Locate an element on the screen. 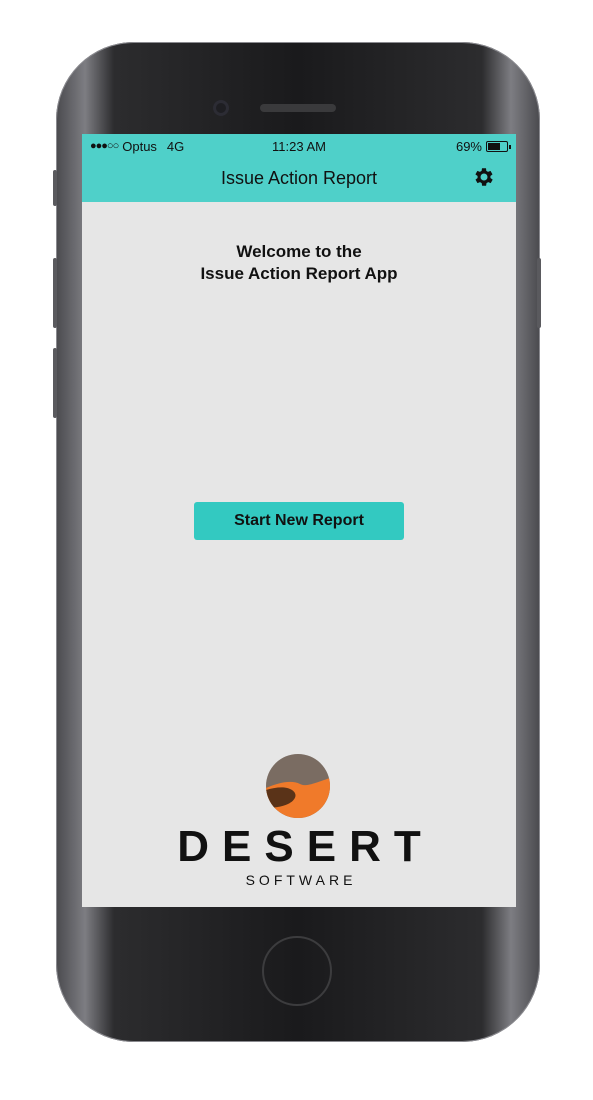 This screenshot has width=593, height=1100. earpiece-speaker is located at coordinates (298, 108).